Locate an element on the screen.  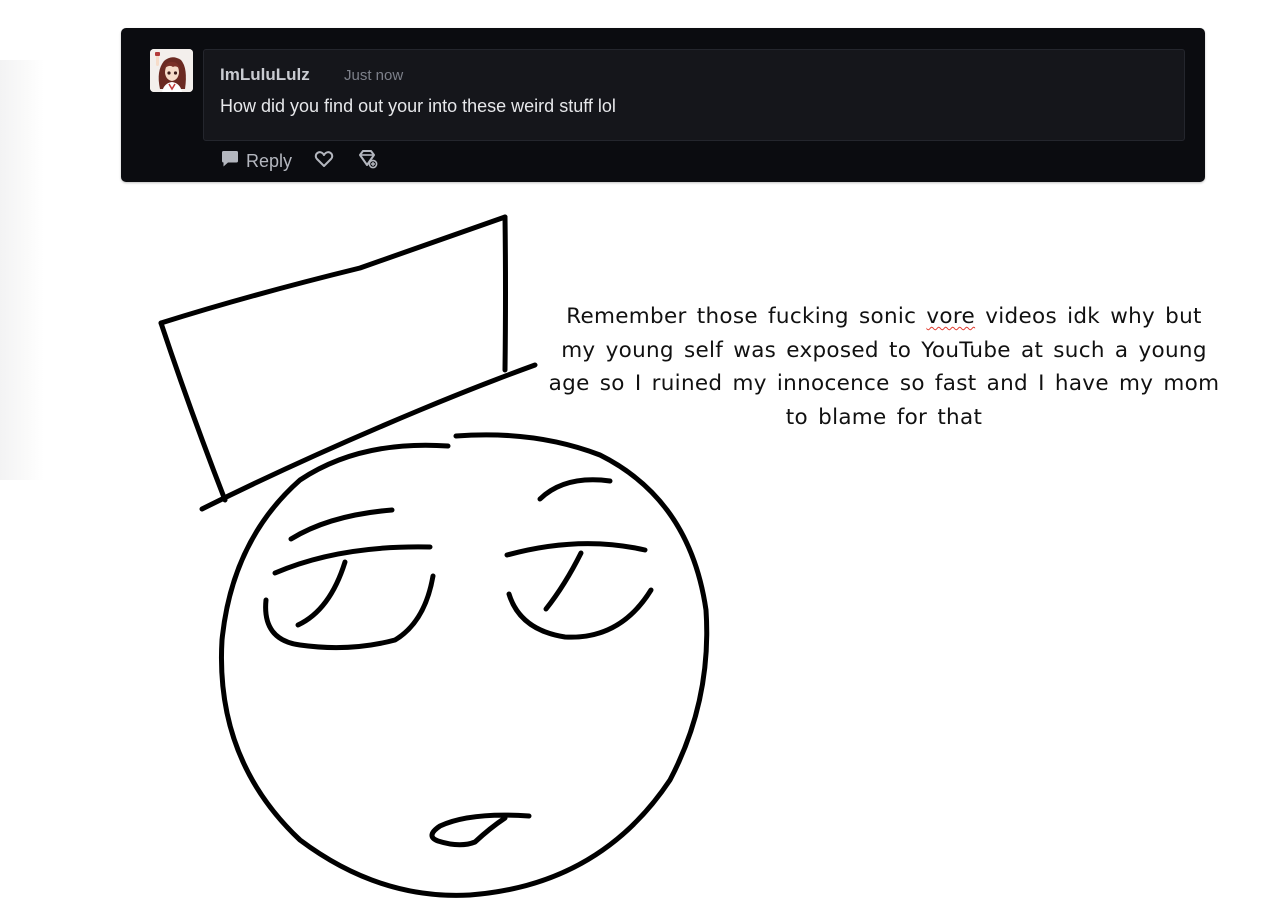
left-eye is located at coordinates (349, 612).